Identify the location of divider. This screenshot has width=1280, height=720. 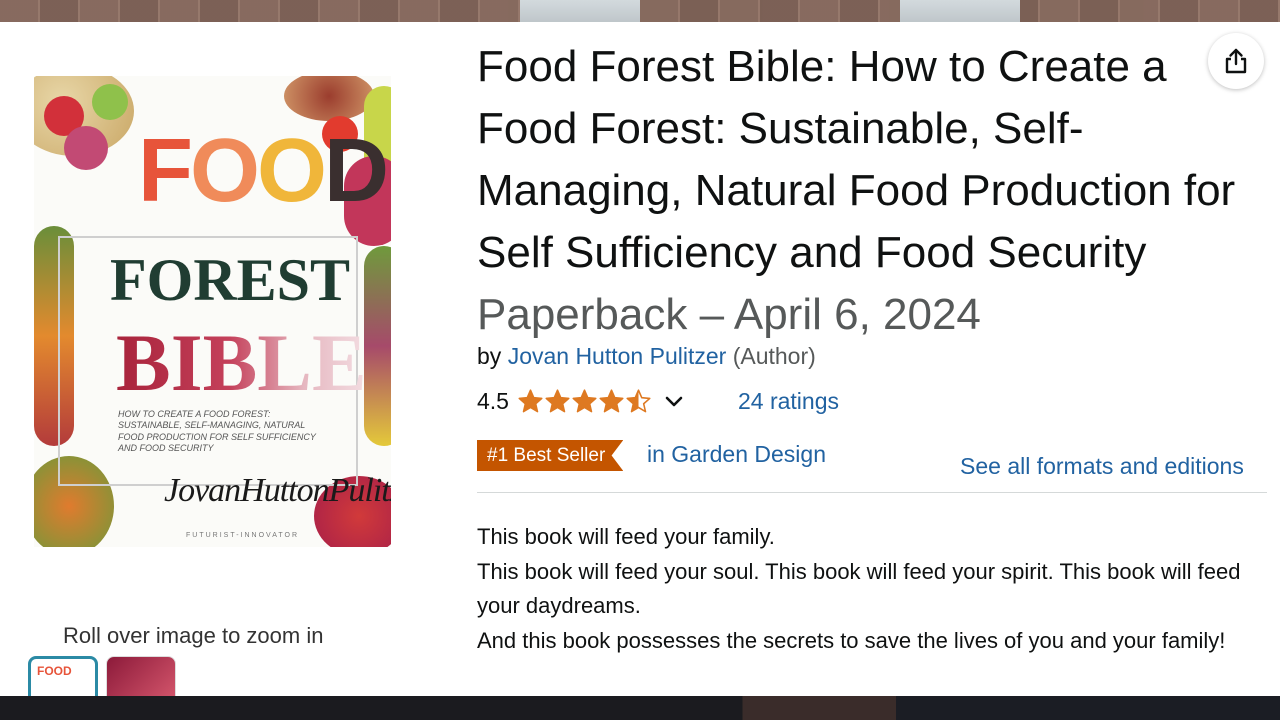
(872, 492).